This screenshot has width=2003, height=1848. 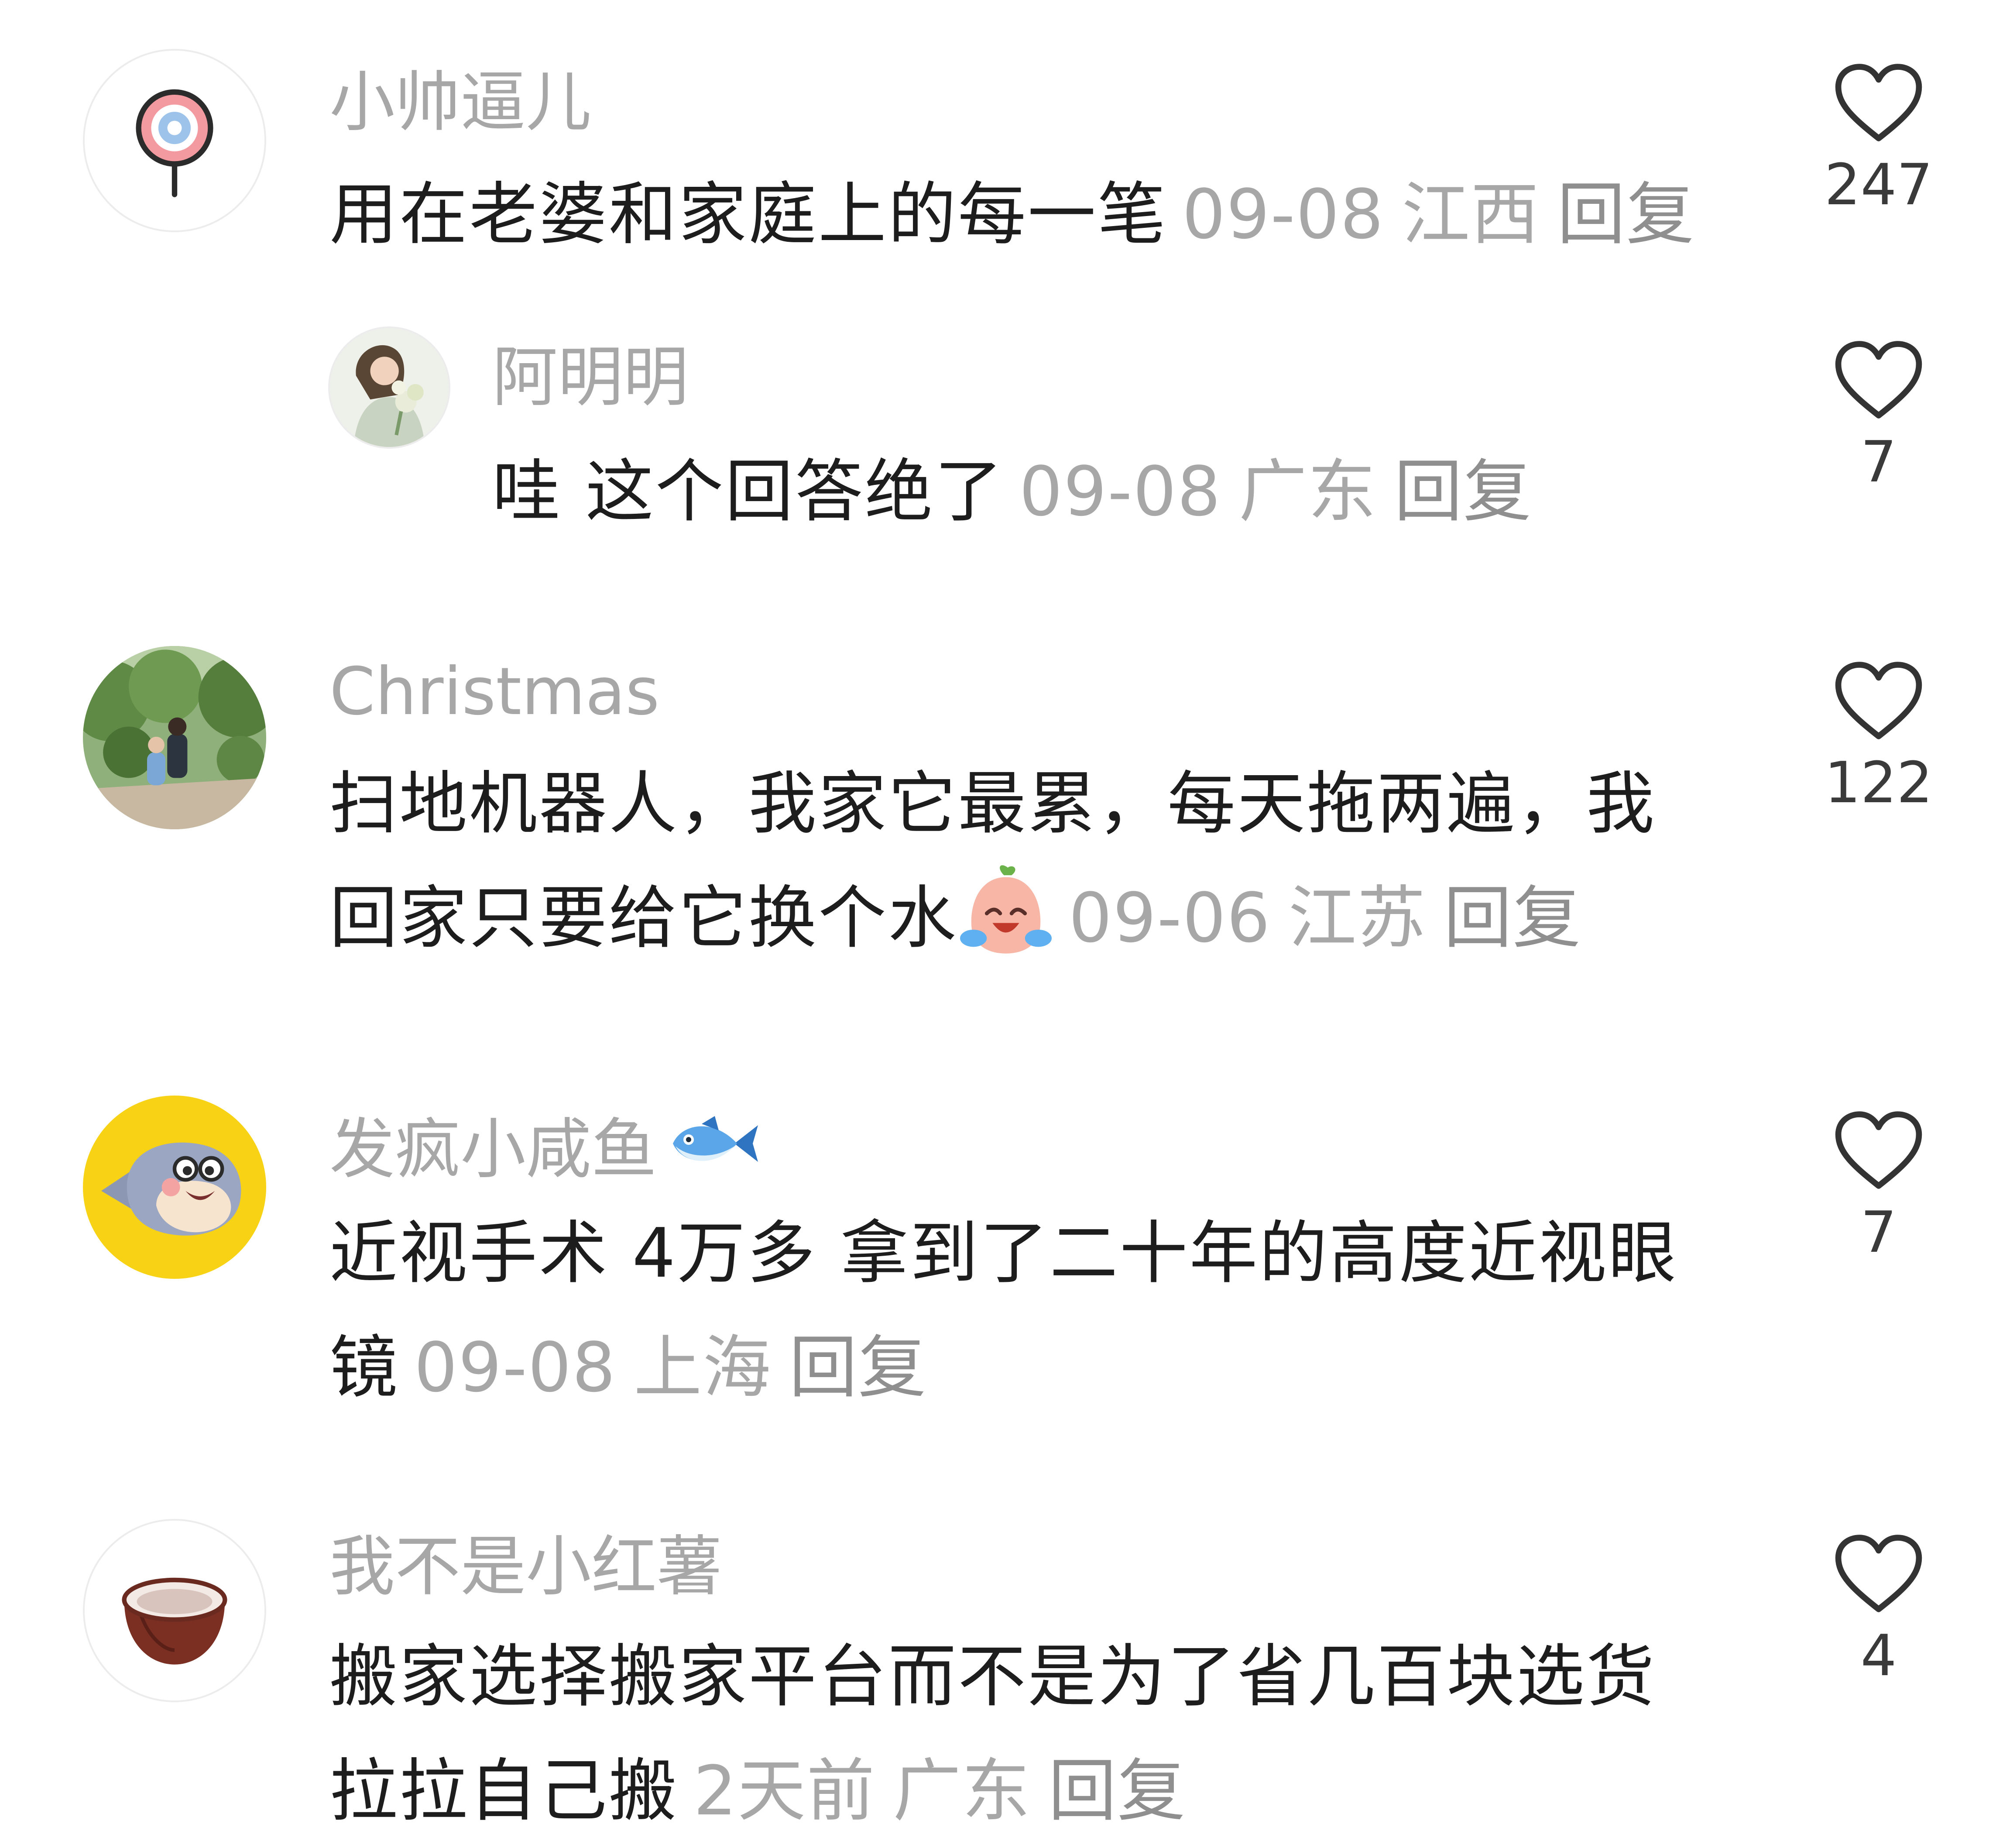 I want to click on comment-body: 哇 这个回答绝了 09-08 广东 回复, so click(x=1103, y=492).